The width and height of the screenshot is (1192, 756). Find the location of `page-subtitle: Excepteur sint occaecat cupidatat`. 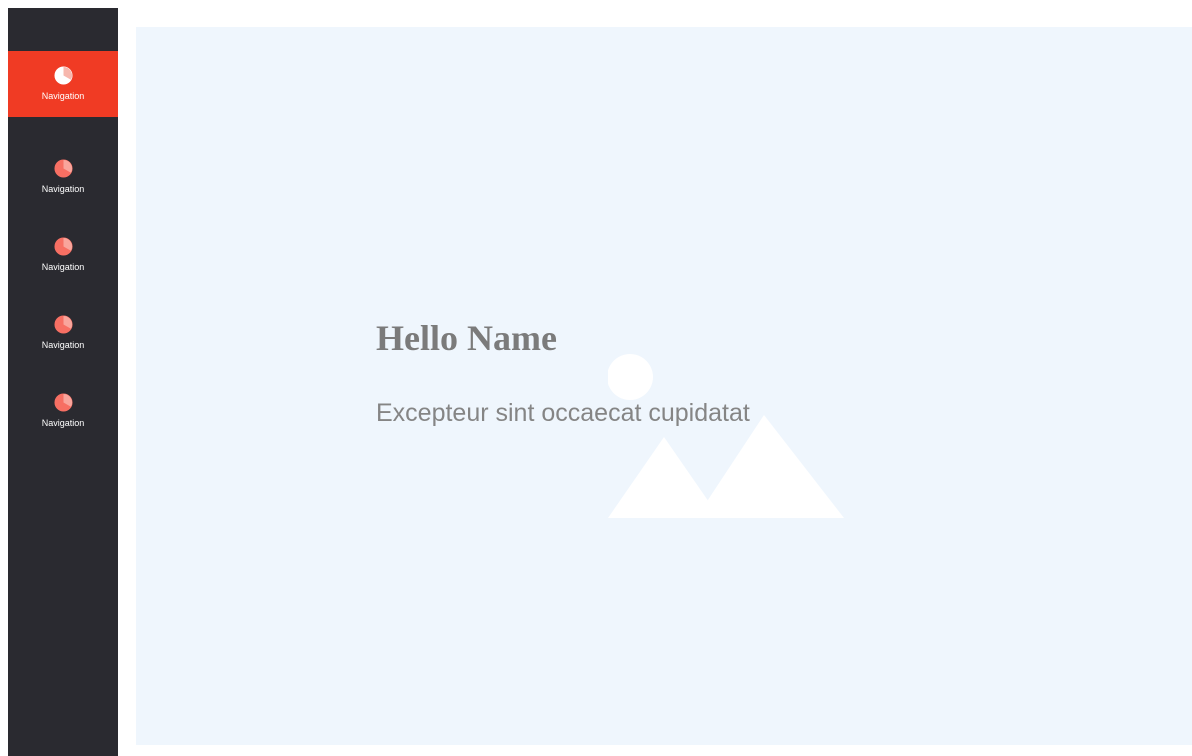

page-subtitle: Excepteur sint occaecat cupidatat is located at coordinates (563, 413).